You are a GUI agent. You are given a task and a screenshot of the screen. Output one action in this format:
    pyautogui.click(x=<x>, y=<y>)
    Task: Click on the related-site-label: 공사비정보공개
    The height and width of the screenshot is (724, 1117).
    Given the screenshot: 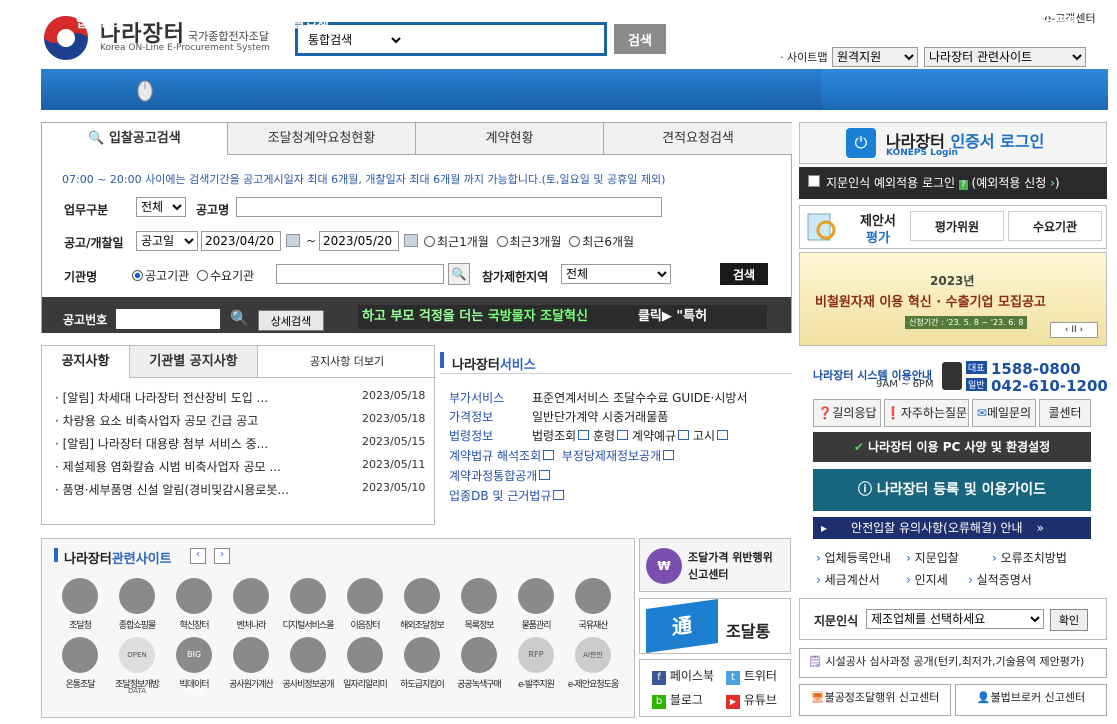 What is the action you would take?
    pyautogui.click(x=308, y=683)
    